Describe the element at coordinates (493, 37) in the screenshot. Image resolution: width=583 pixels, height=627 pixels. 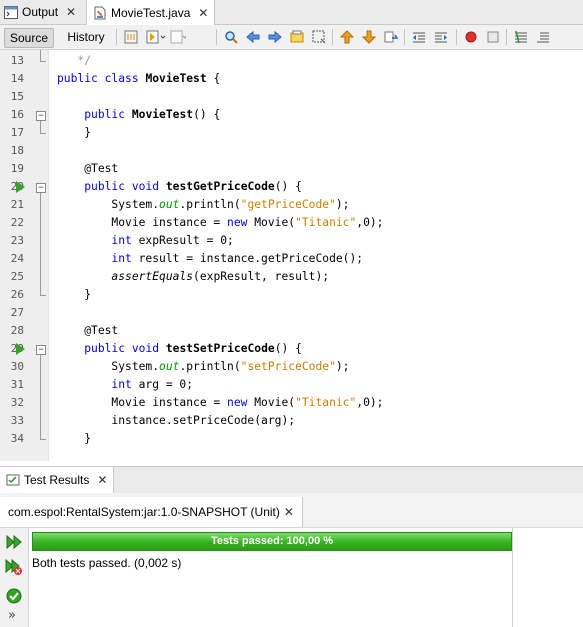
I see `stop-macro-icon` at that location.